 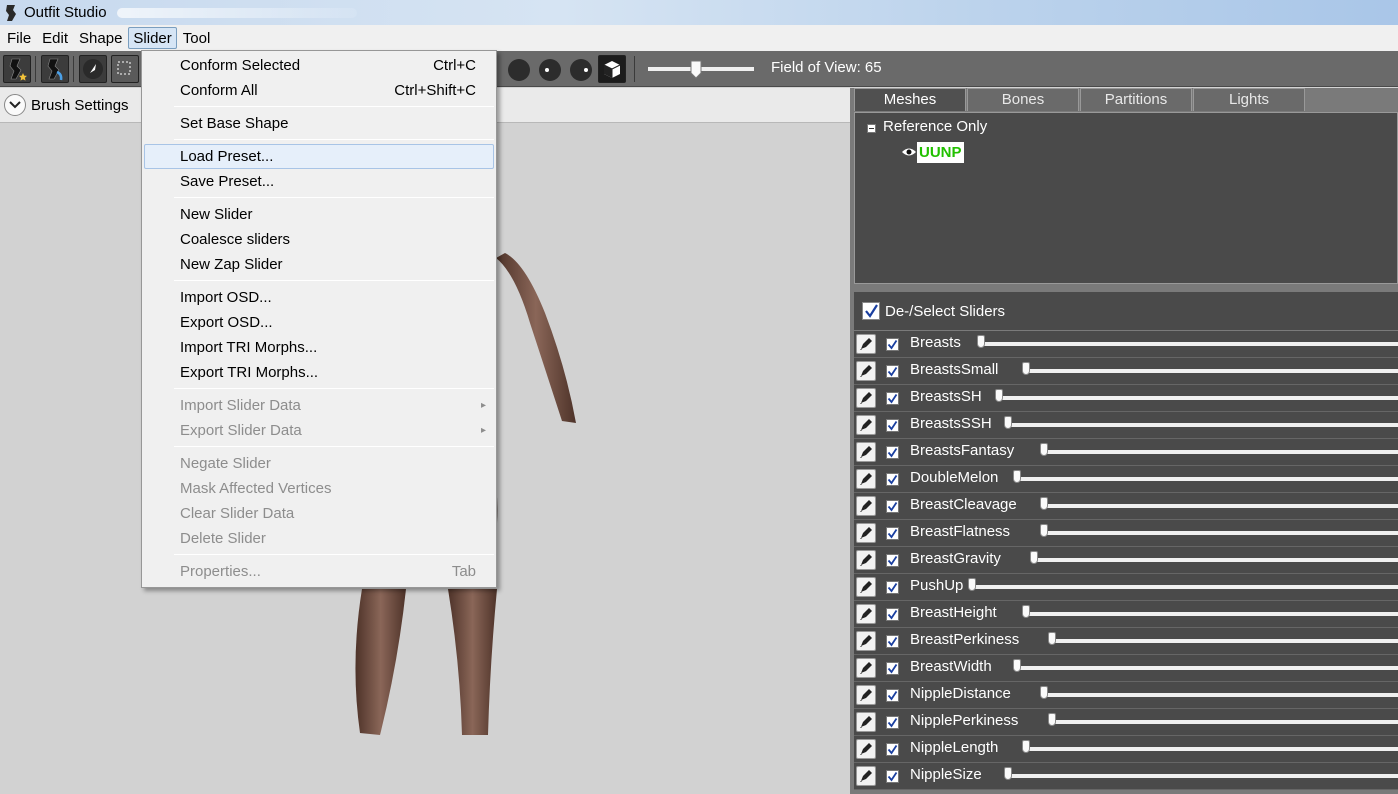 What do you see at coordinates (197, 38) in the screenshot?
I see `menu-tool: Tool` at bounding box center [197, 38].